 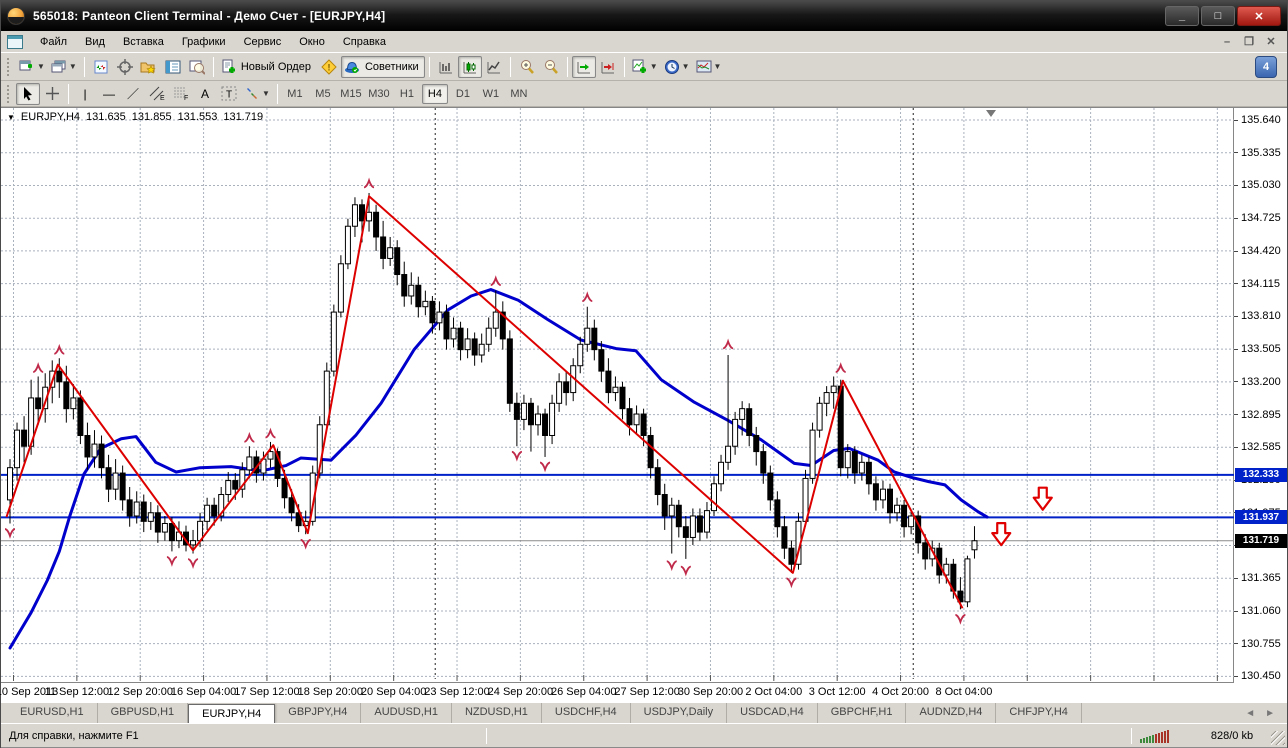 I want to click on zoom-out-button, so click(x=551, y=67).